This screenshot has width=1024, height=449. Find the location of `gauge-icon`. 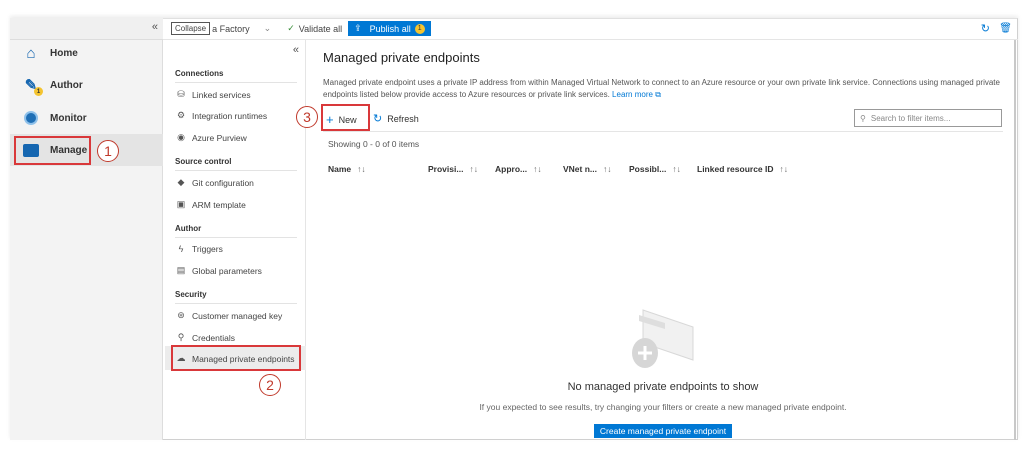

gauge-icon is located at coordinates (31, 118).